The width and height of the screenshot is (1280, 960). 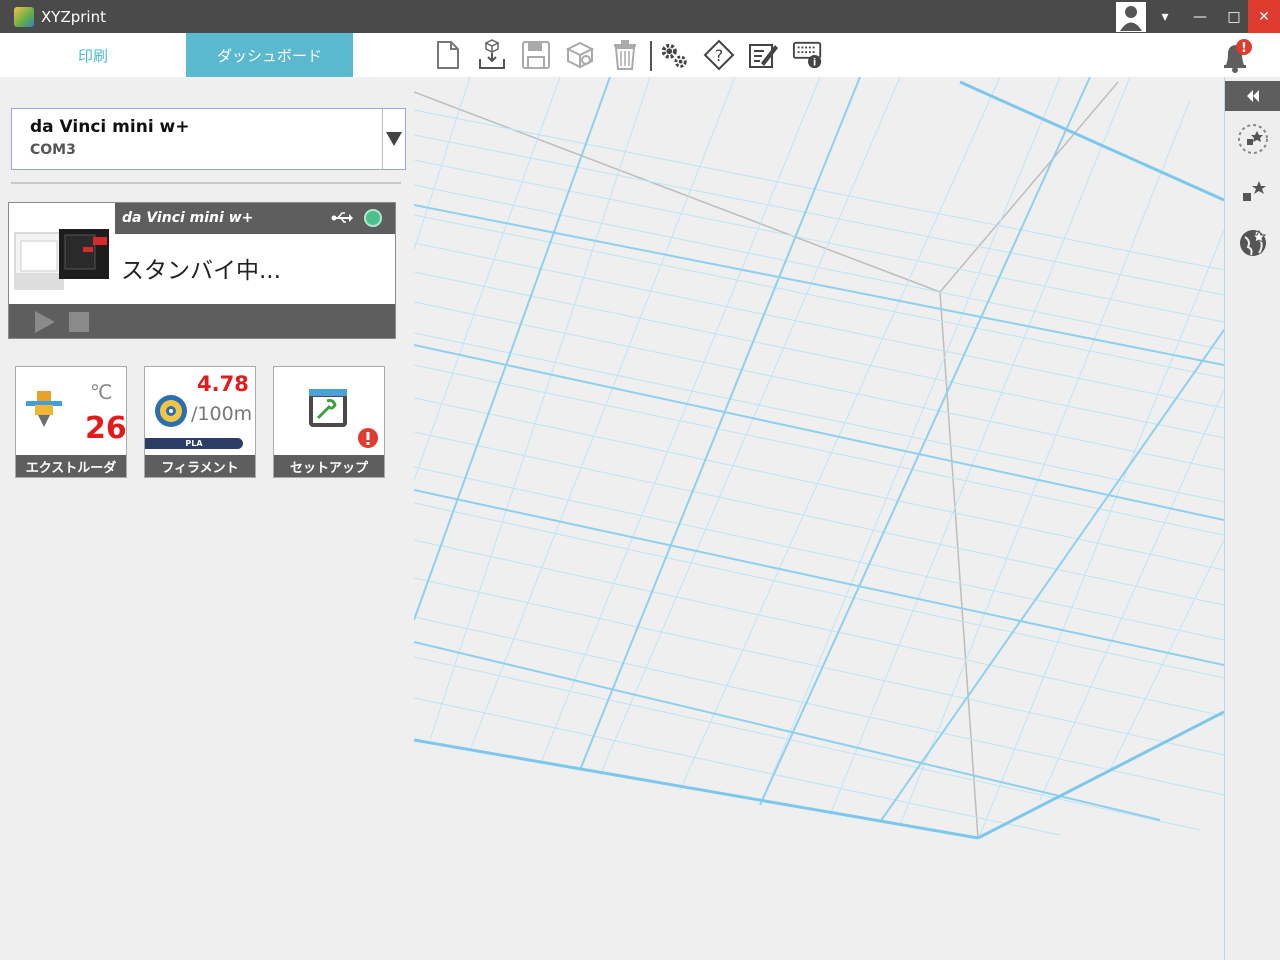 I want to click on new-file-icon, so click(x=448, y=55).